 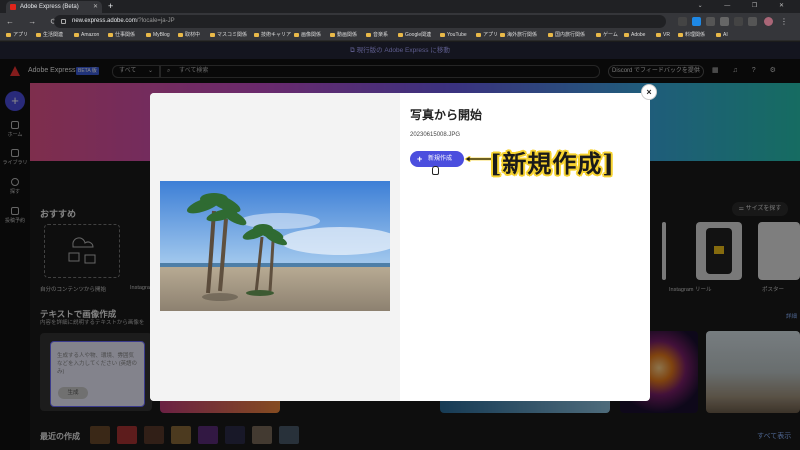 What do you see at coordinates (49, 35) in the screenshot?
I see `bookmark: 生活関連` at bounding box center [49, 35].